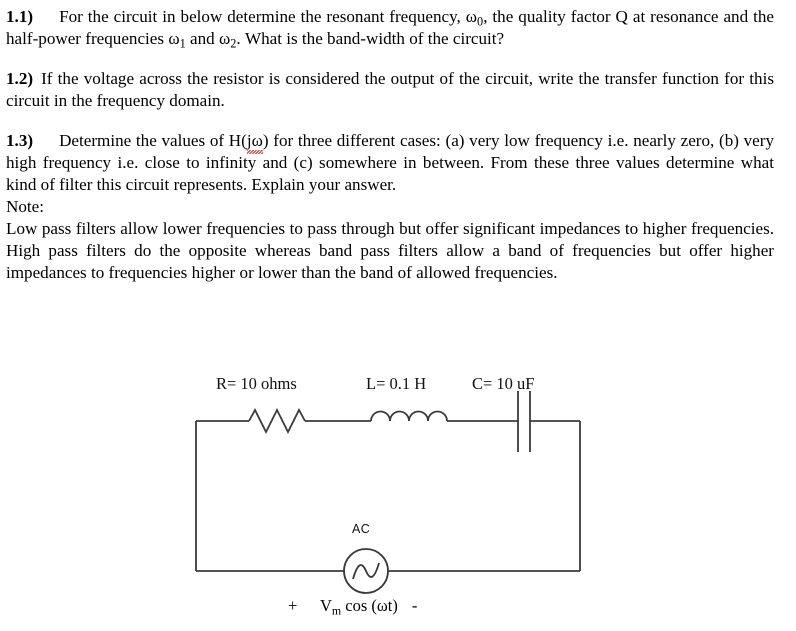 This screenshot has width=796, height=631. I want to click on source-expression: + Vm cos (ωt) -, so click(352, 606).